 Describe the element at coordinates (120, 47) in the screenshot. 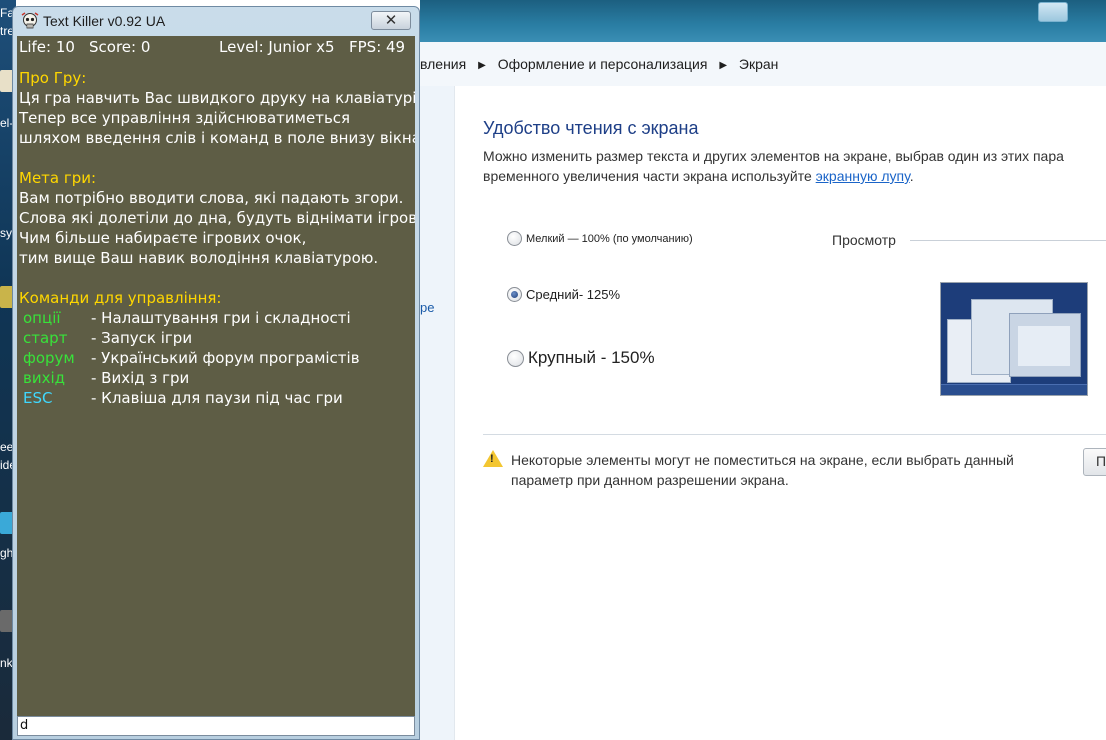

I see `score-counter: Score: 0` at that location.